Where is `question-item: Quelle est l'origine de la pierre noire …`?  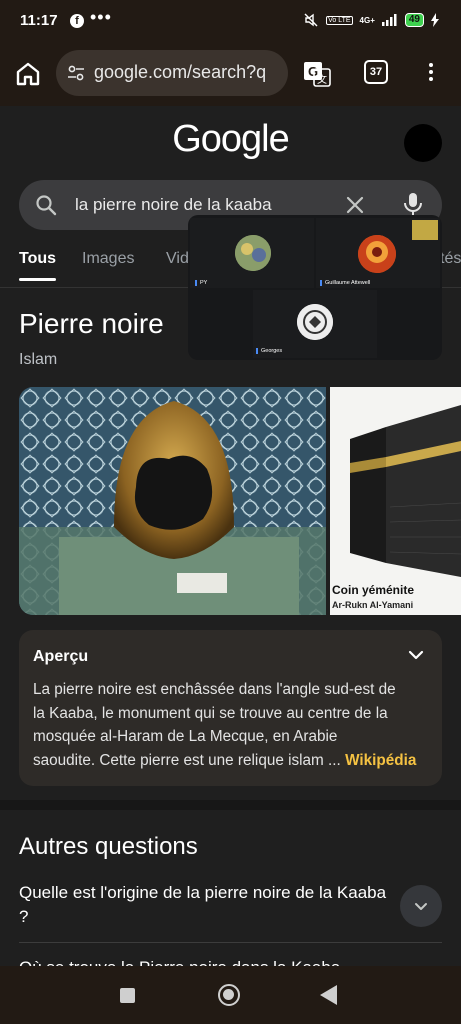 question-item: Quelle est l'origine de la pierre noire … is located at coordinates (204, 905).